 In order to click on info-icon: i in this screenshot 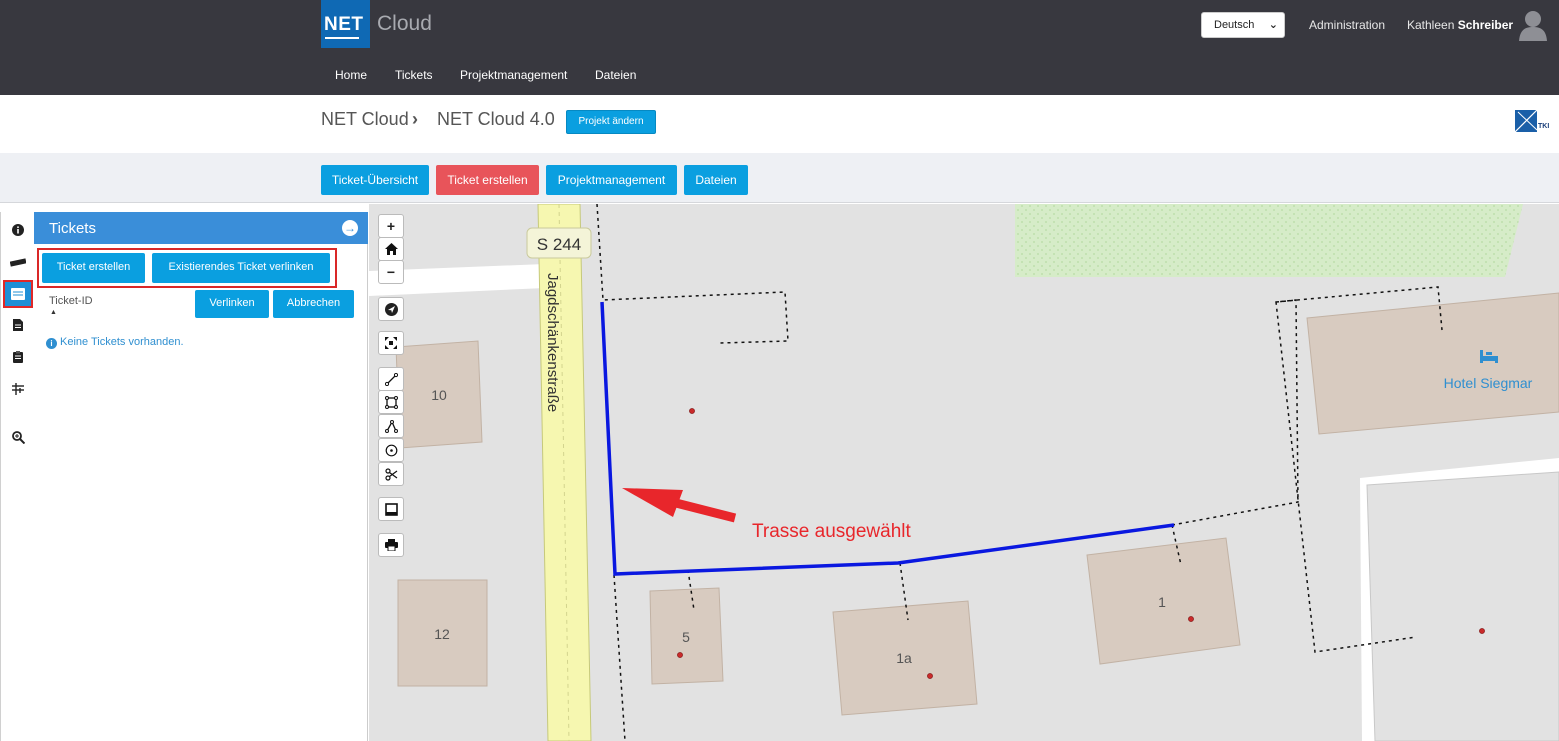, I will do `click(51, 343)`.